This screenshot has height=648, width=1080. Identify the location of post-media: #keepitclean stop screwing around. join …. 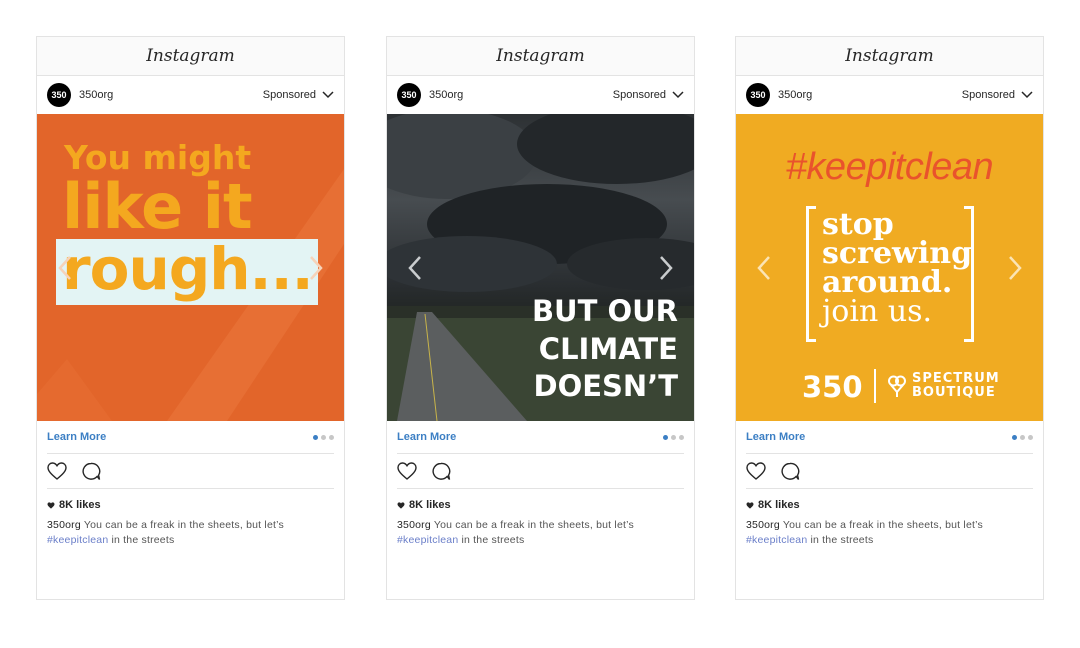
(889, 267).